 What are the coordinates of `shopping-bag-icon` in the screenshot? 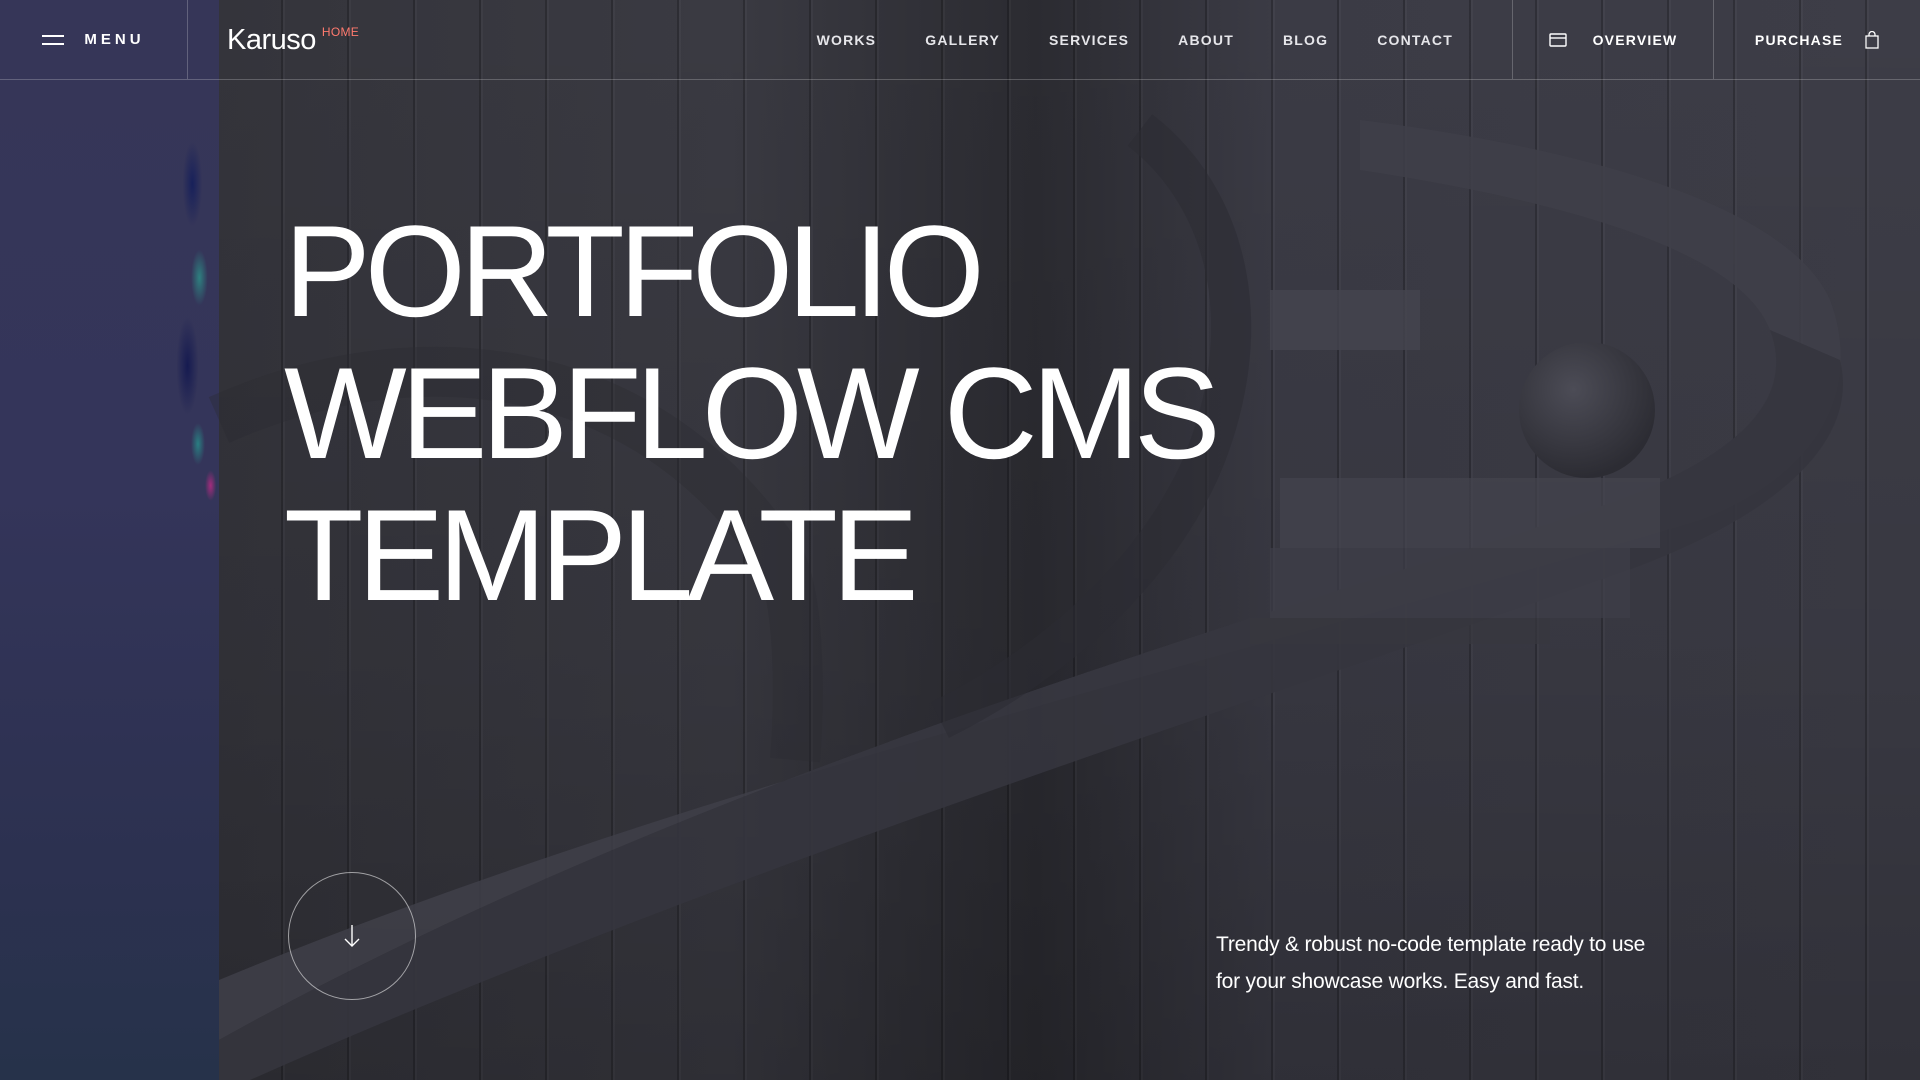 It's located at (1872, 39).